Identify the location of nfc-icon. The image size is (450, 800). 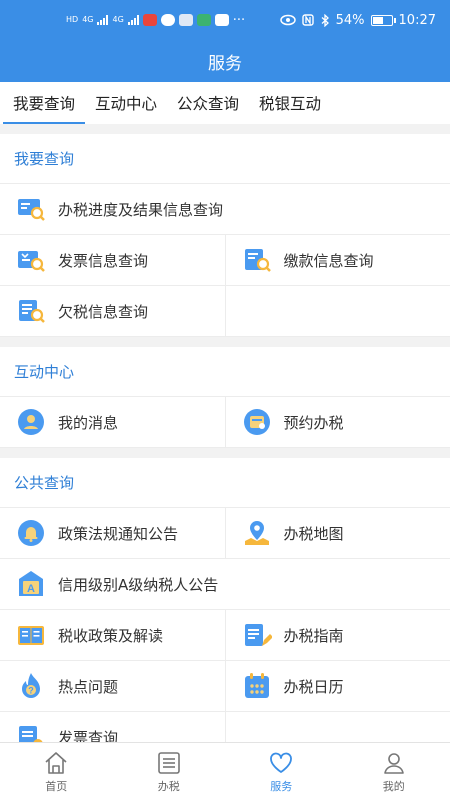
(307, 20).